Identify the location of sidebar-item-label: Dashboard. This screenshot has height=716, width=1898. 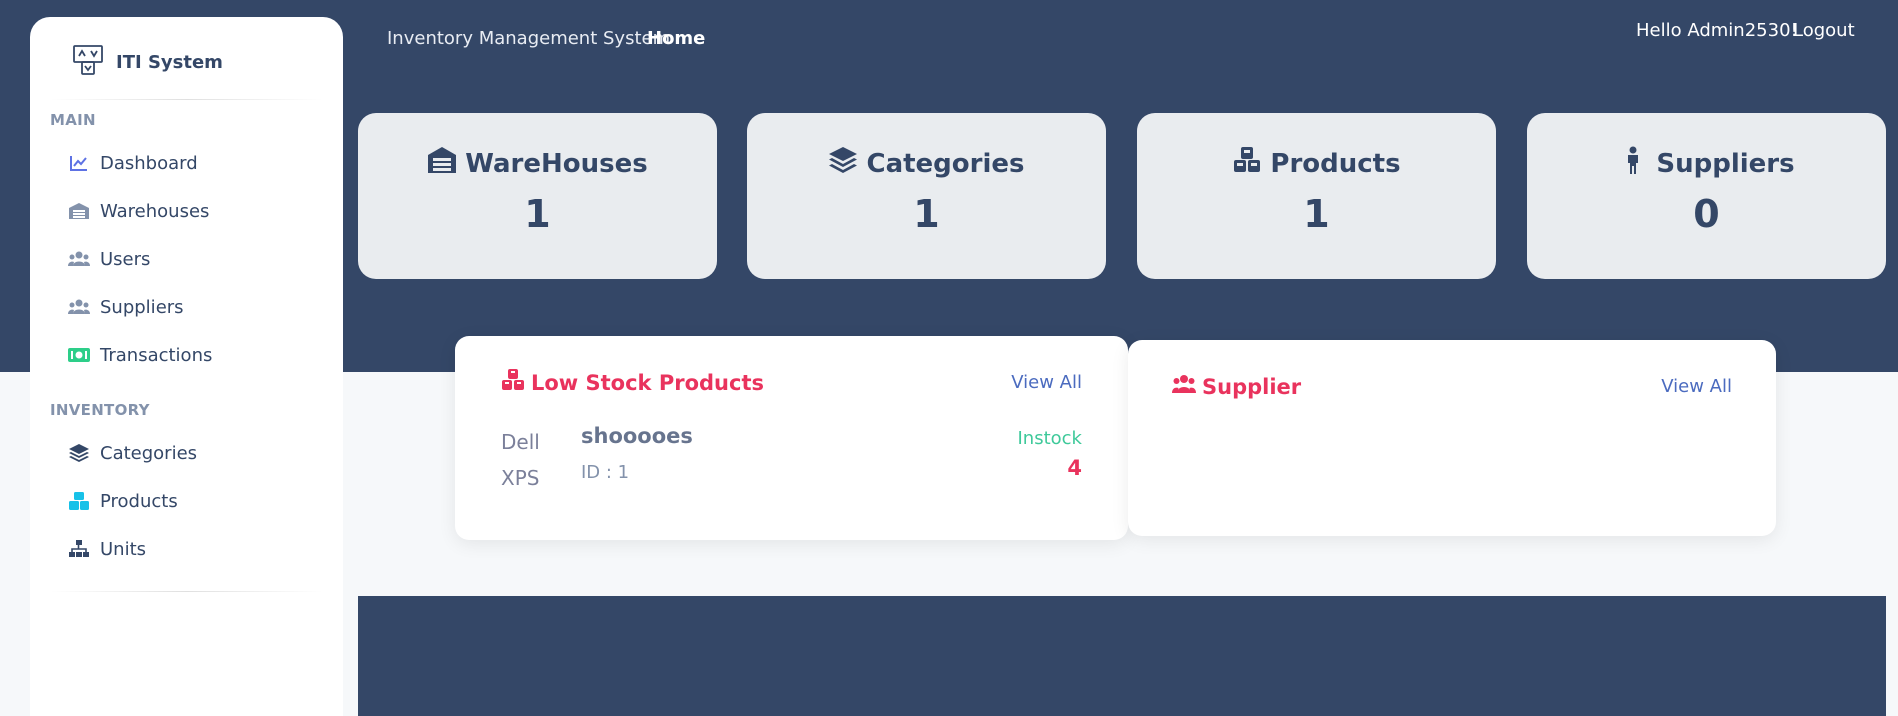
(149, 163).